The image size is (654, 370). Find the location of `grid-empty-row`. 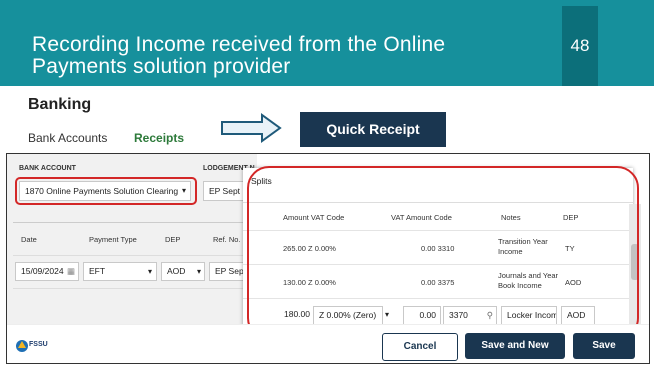

grid-empty-row is located at coordinates (135, 304).